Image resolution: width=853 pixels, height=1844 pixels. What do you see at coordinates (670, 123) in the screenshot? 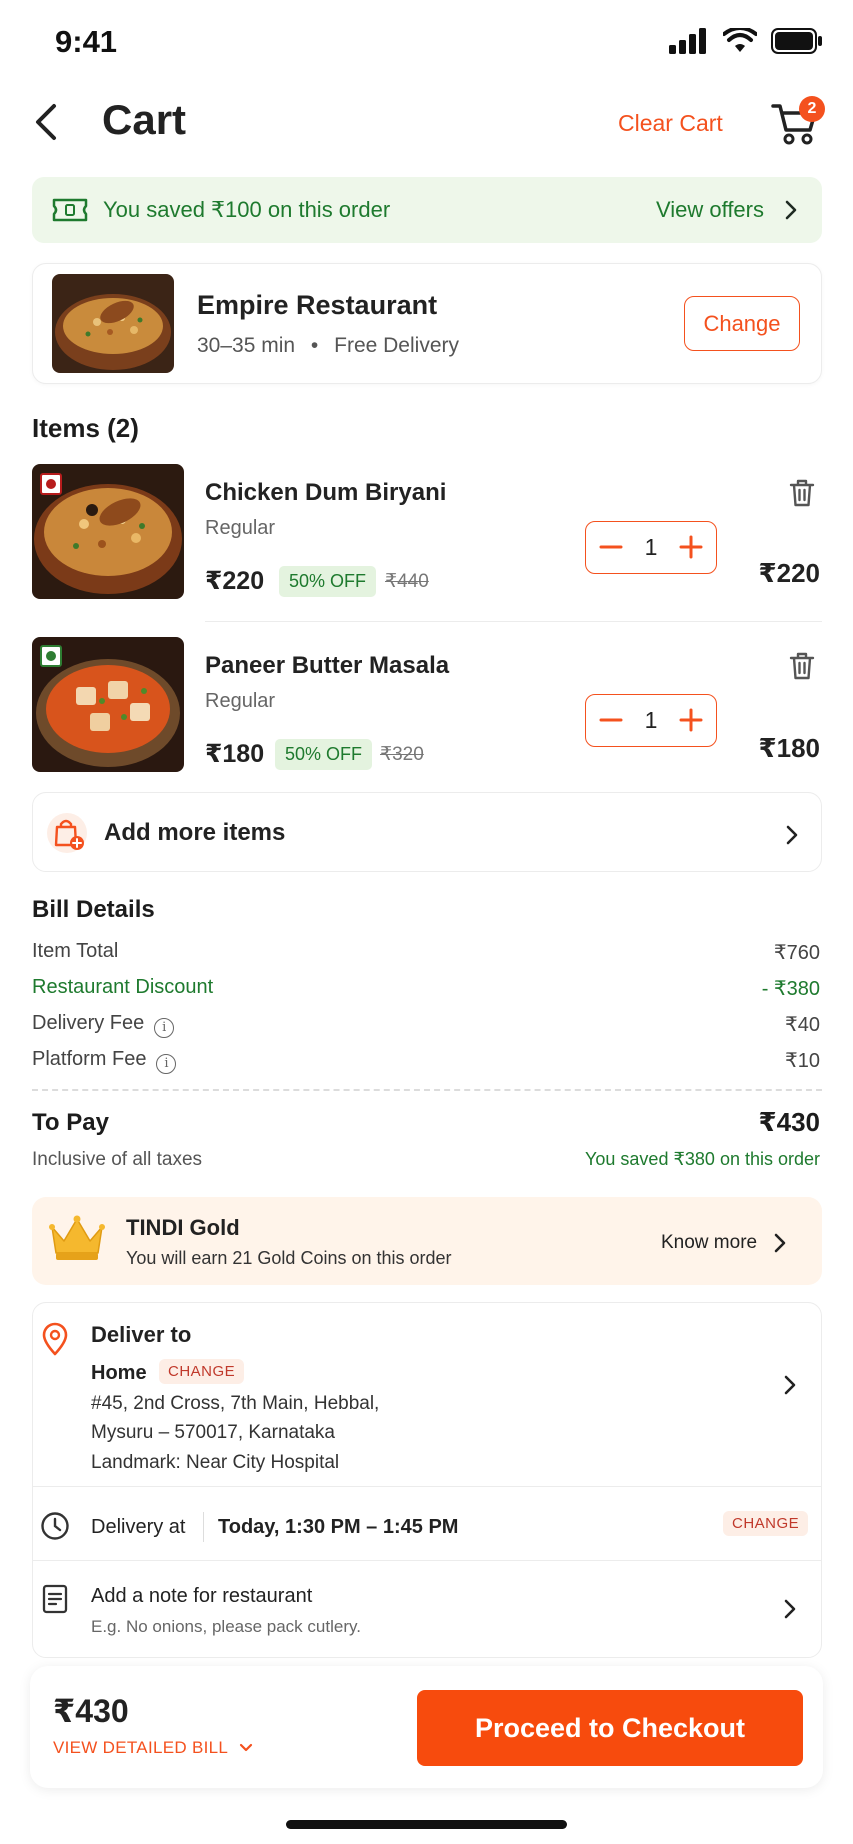
I see `clear-cart-button: Clear Cart` at bounding box center [670, 123].